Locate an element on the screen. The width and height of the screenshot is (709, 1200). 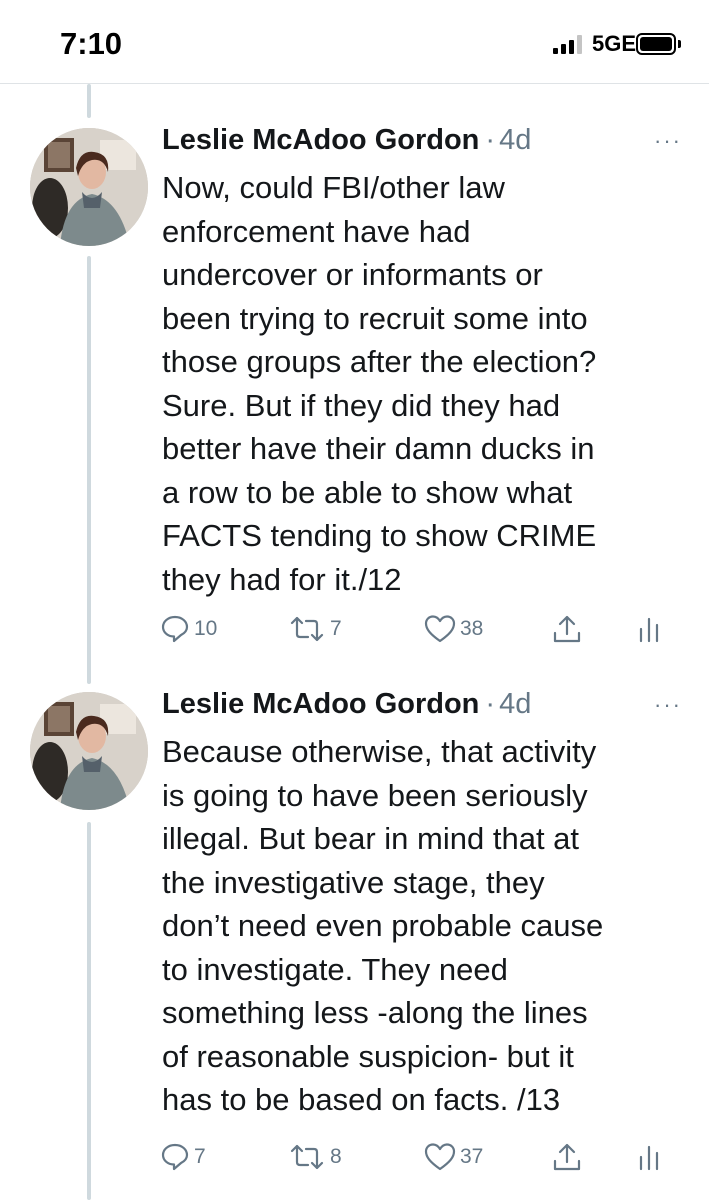
retweet-count: 7 is located at coordinates (336, 628).